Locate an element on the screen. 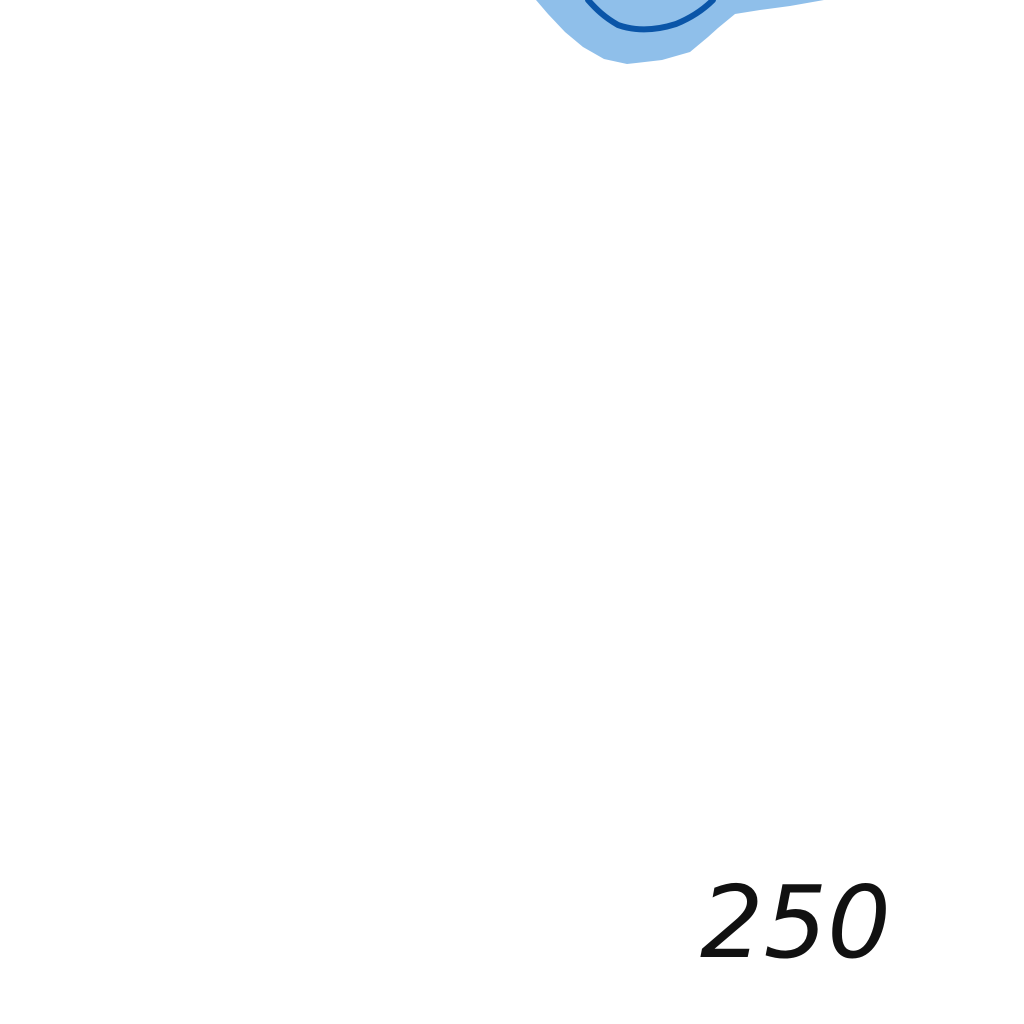  confidence-band is located at coordinates (680, 32).